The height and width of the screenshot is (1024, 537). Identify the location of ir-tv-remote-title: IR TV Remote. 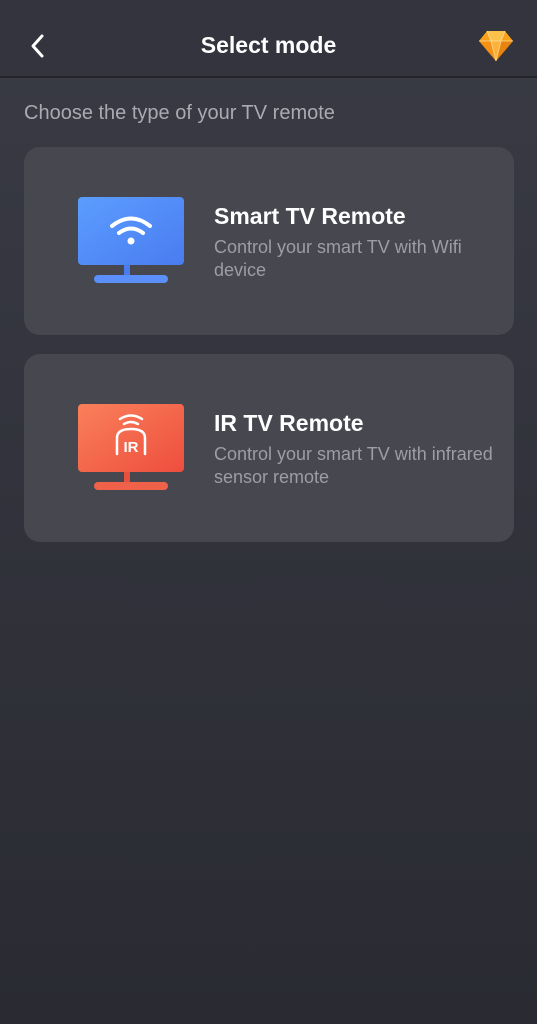
(289, 423).